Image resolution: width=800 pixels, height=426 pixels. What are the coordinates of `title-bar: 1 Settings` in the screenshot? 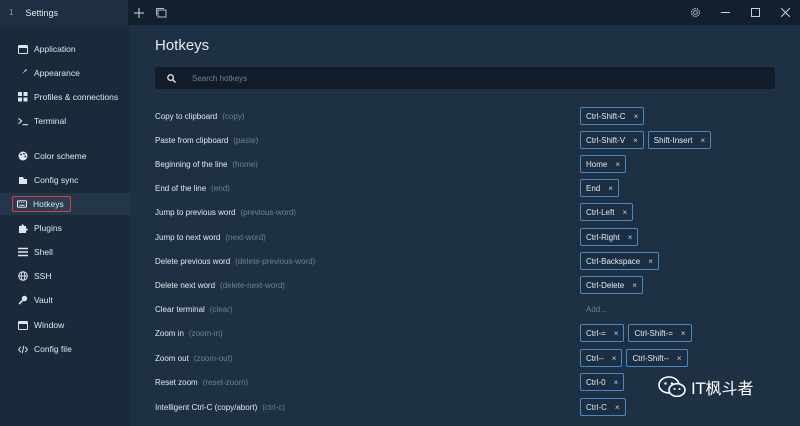 It's located at (400, 12).